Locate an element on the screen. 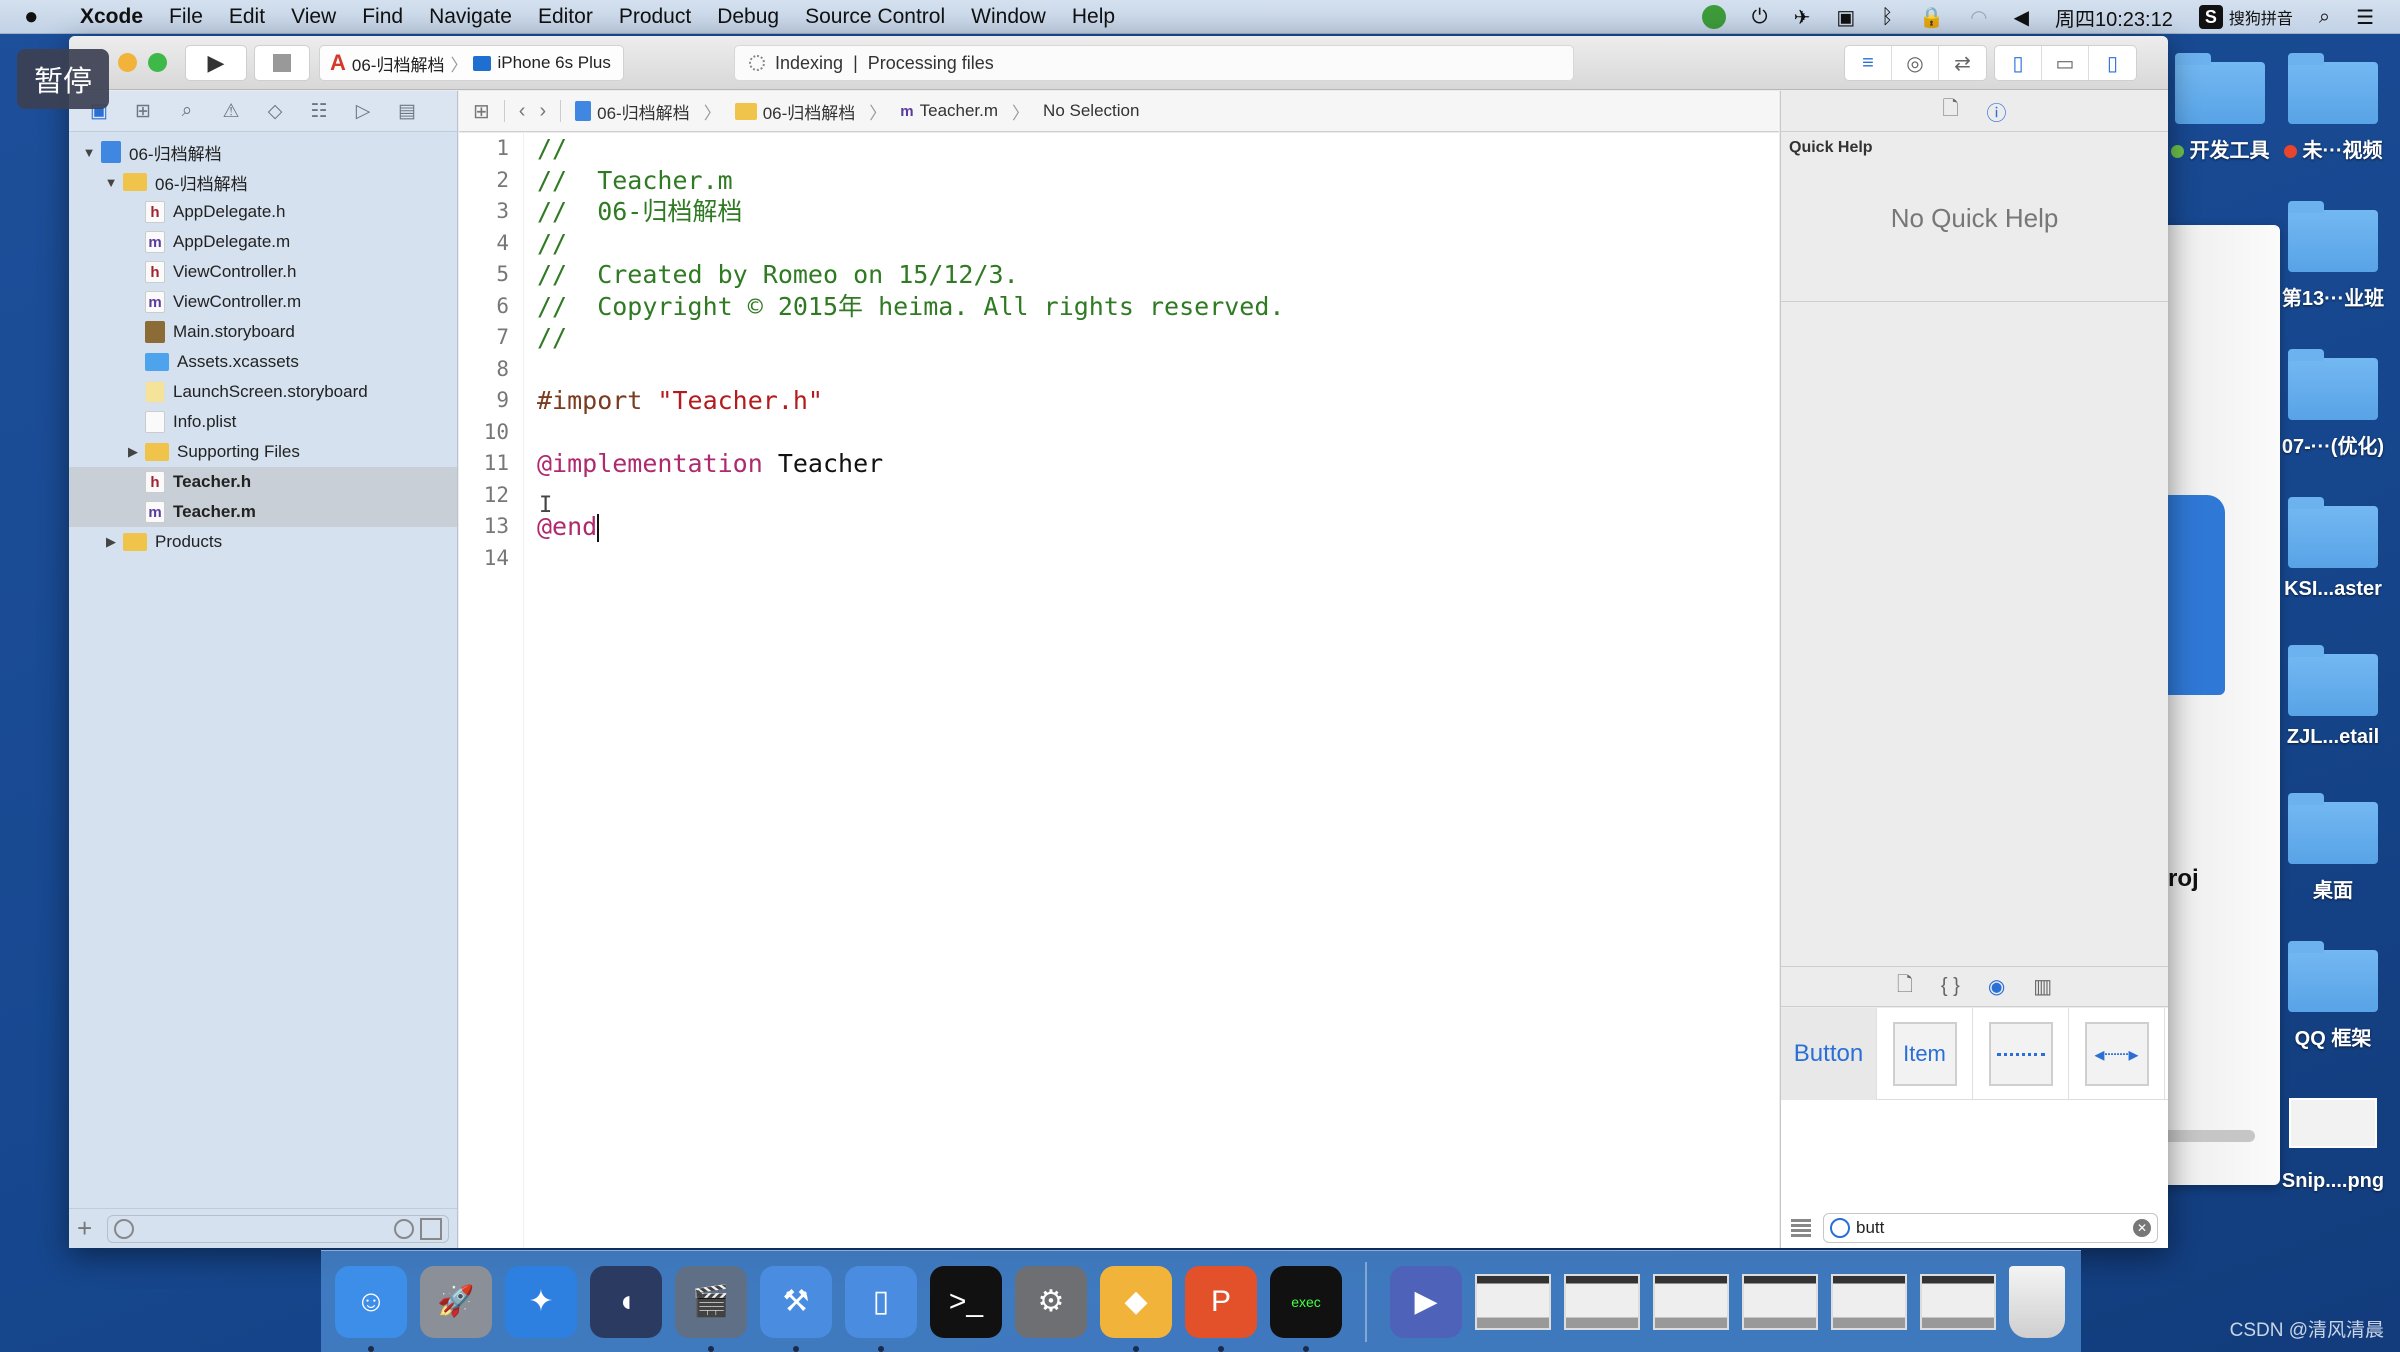  library-item-fixed-space is located at coordinates (2021, 1054).